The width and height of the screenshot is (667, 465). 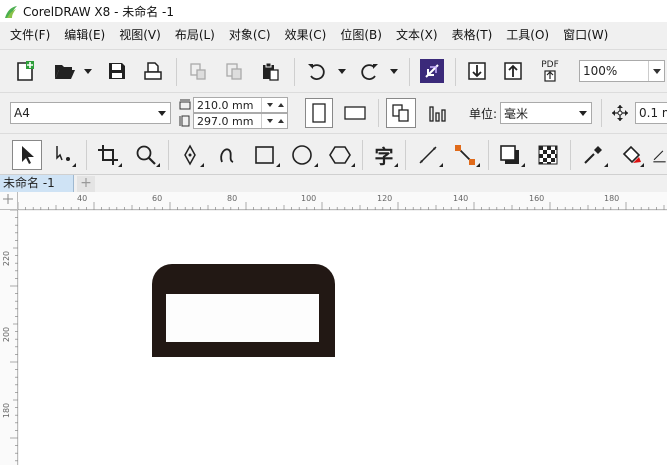 I want to click on page-height-field: 297.0 mm, so click(x=240, y=121).